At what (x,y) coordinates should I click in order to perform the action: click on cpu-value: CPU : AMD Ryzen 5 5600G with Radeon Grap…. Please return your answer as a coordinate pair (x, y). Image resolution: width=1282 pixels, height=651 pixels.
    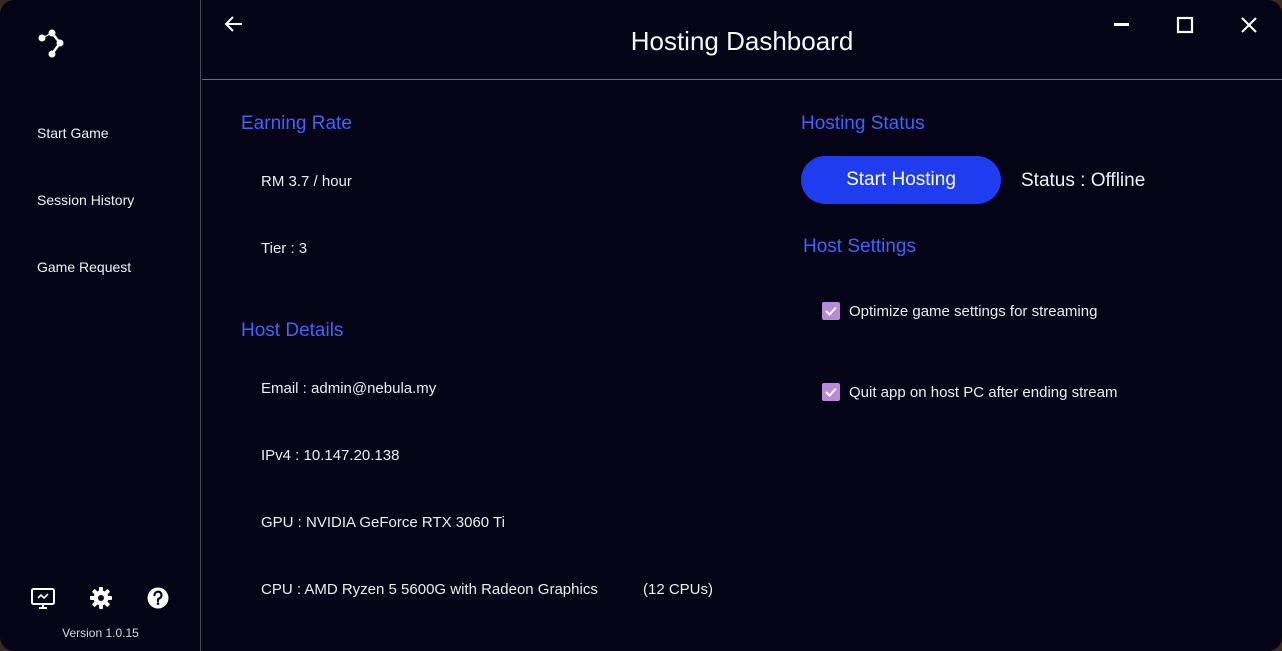
    Looking at the image, I should click on (429, 589).